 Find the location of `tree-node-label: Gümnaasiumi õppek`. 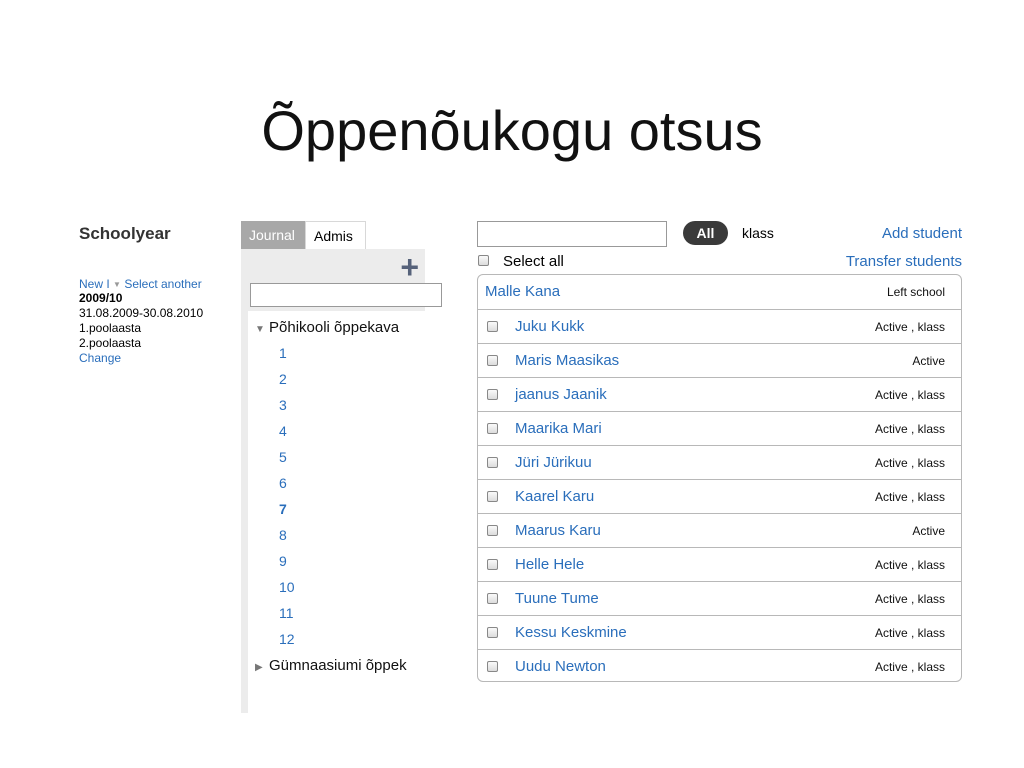

tree-node-label: Gümnaasiumi õppek is located at coordinates (338, 665).